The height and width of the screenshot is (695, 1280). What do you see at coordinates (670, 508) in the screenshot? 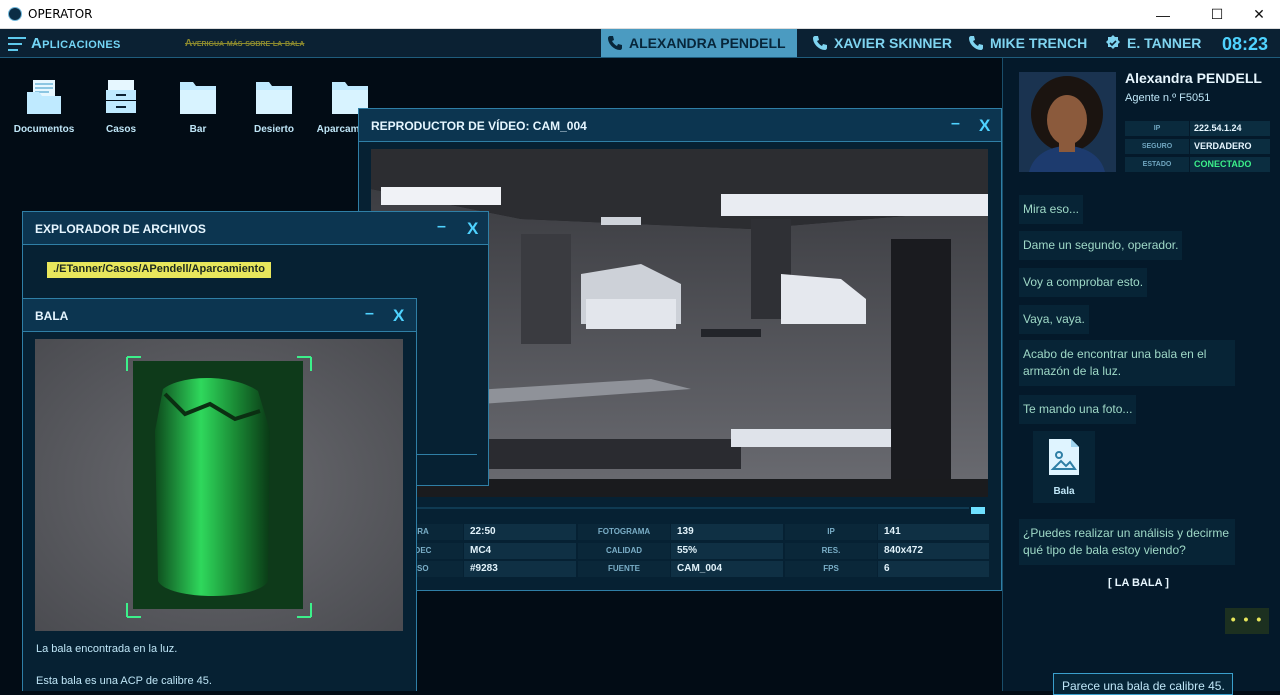
I see `video-progress-track` at bounding box center [670, 508].